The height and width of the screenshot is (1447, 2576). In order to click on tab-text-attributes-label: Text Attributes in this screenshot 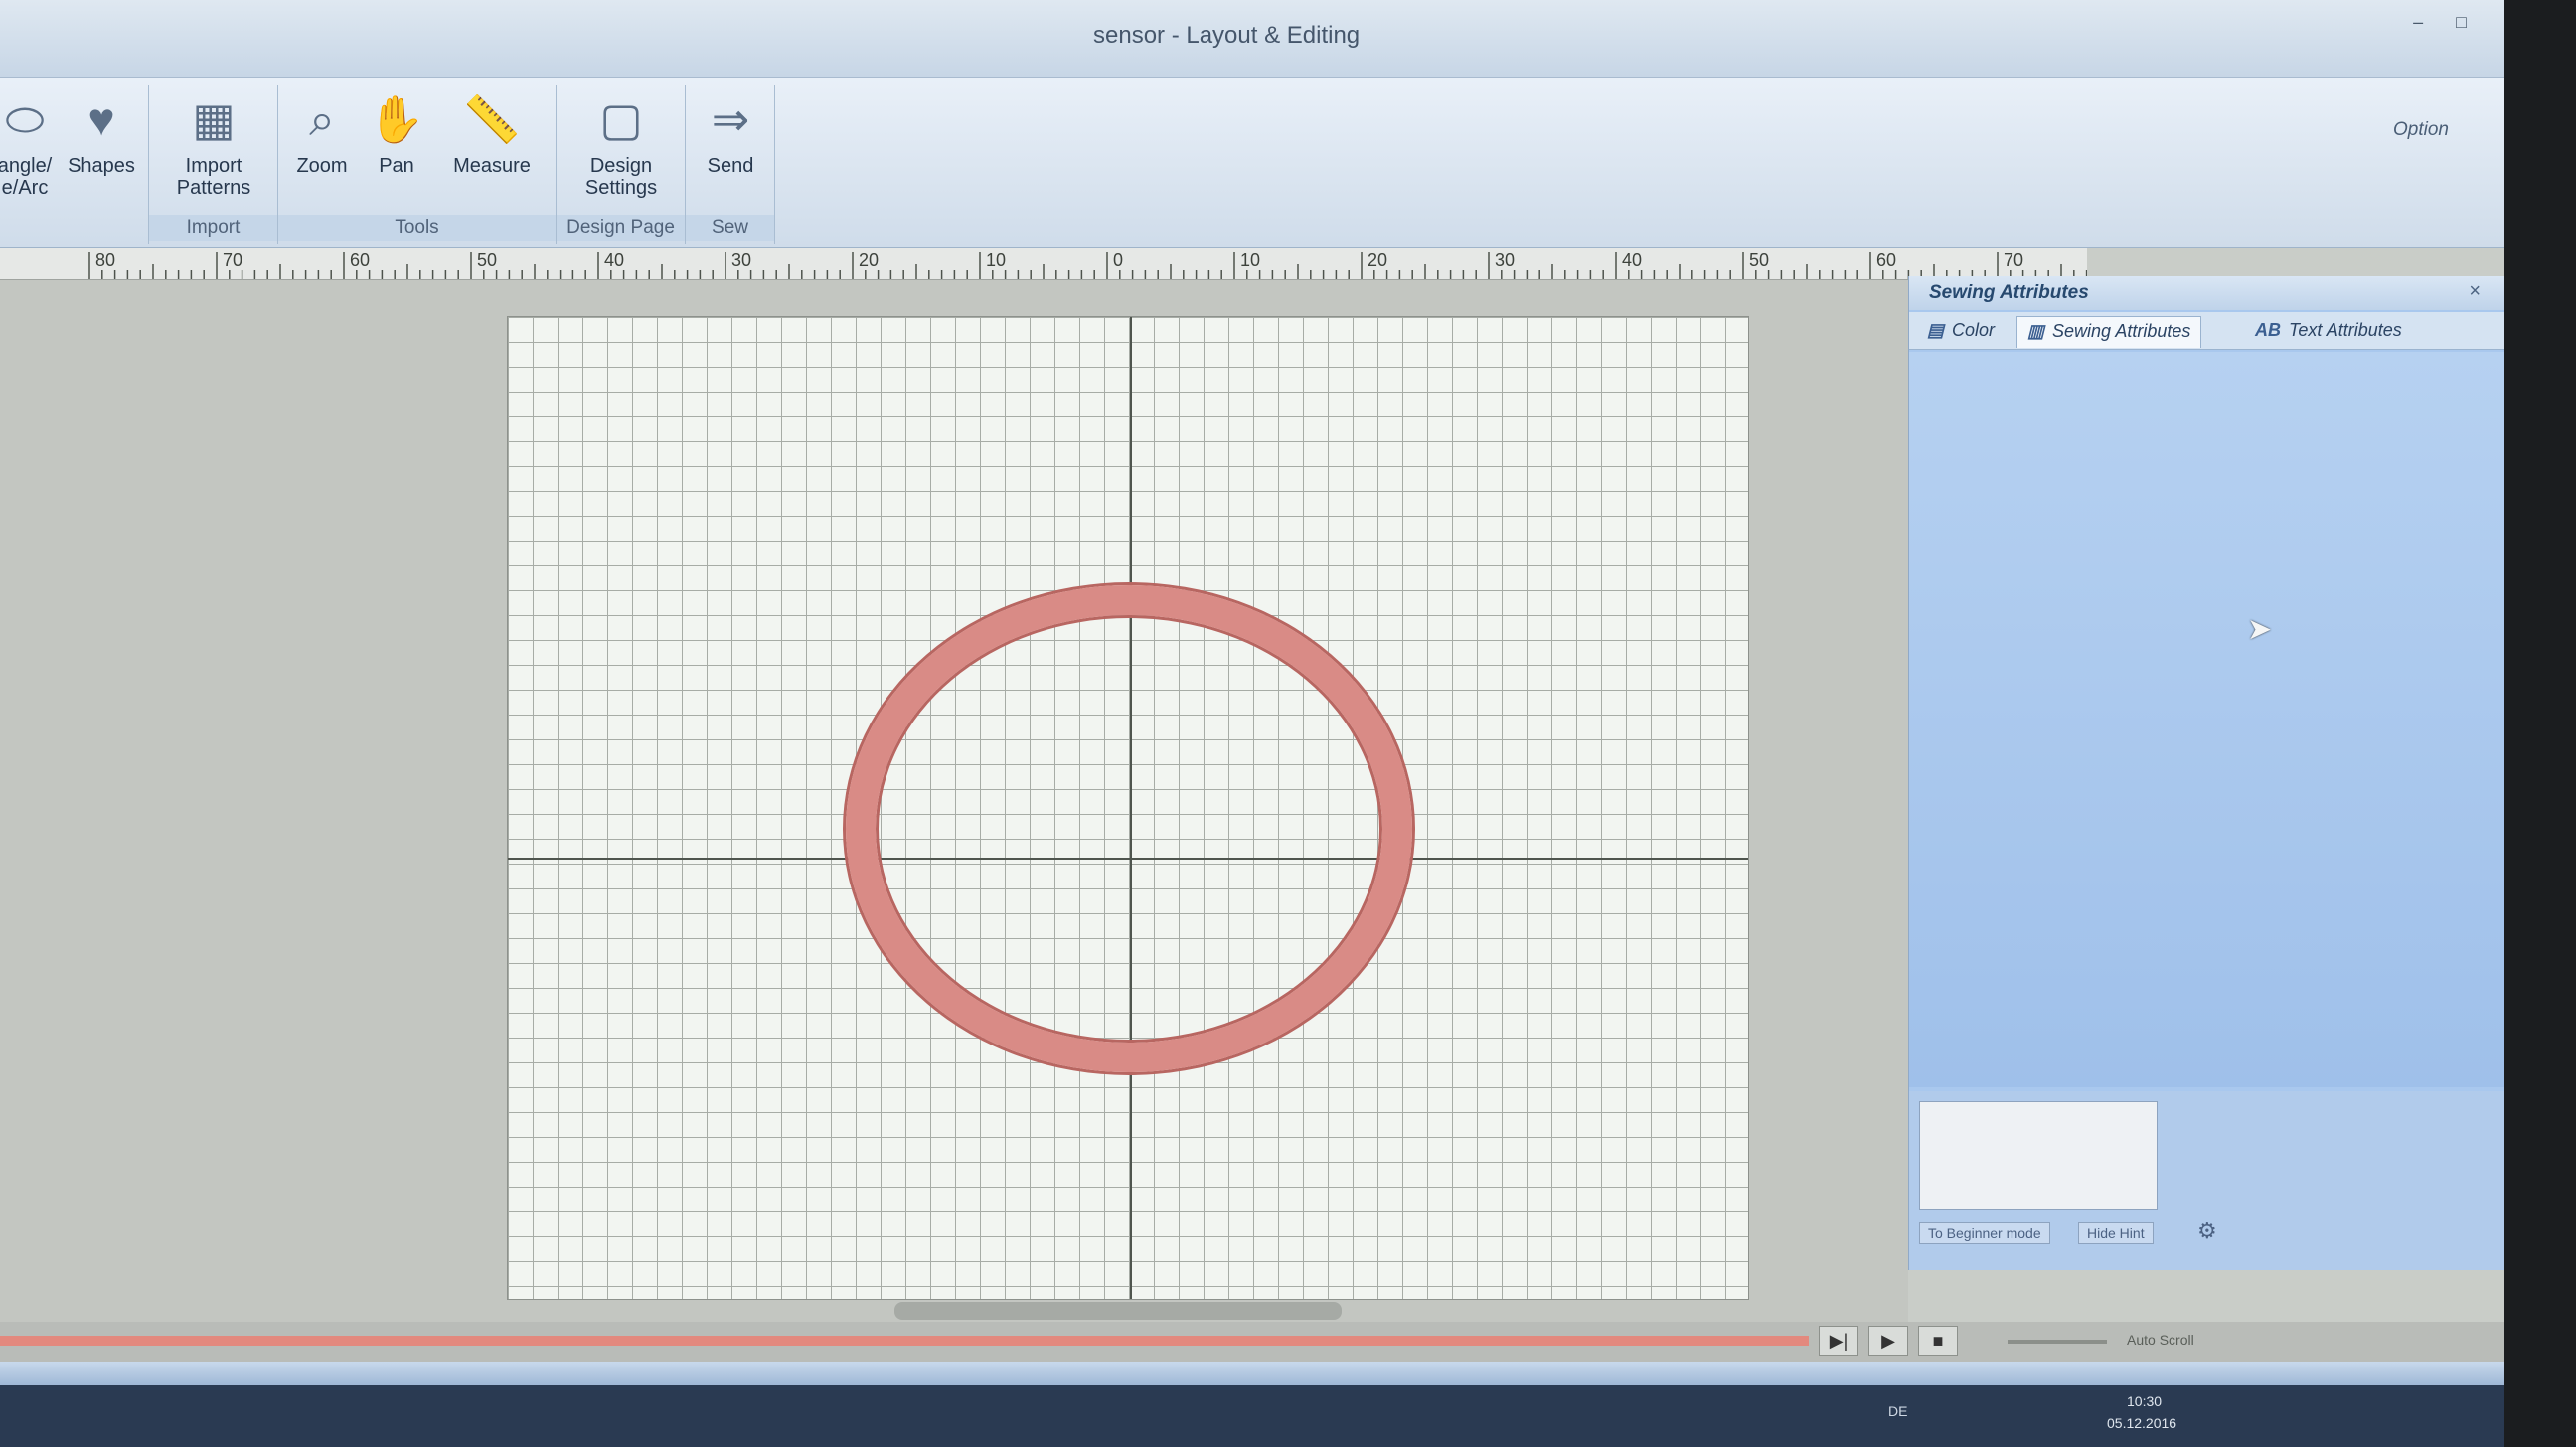, I will do `click(2345, 330)`.